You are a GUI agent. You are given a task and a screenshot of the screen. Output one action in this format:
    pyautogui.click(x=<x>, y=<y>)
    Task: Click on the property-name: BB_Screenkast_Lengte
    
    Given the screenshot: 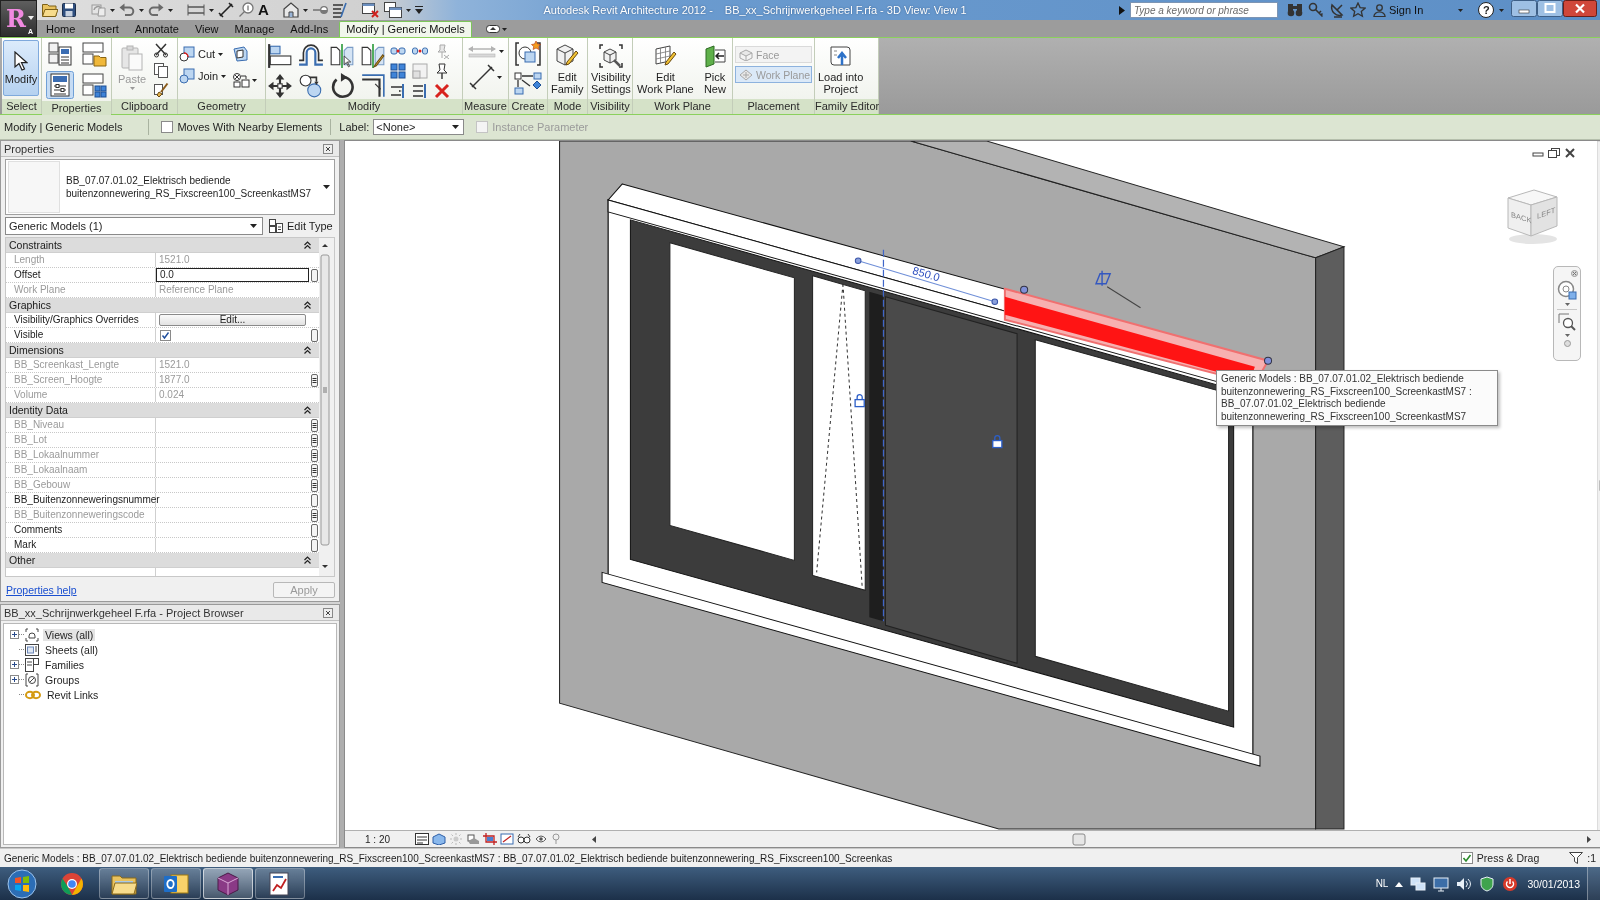 What is the action you would take?
    pyautogui.click(x=81, y=365)
    